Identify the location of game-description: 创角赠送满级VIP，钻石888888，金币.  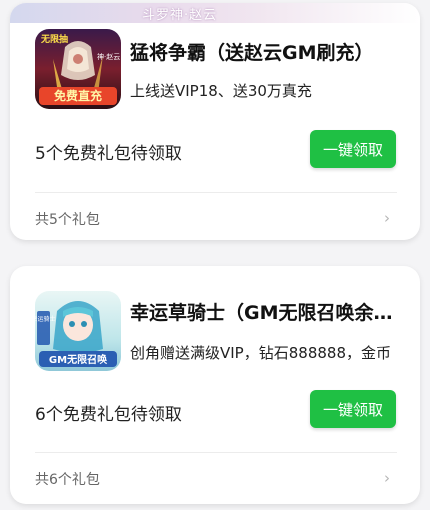
(260, 353).